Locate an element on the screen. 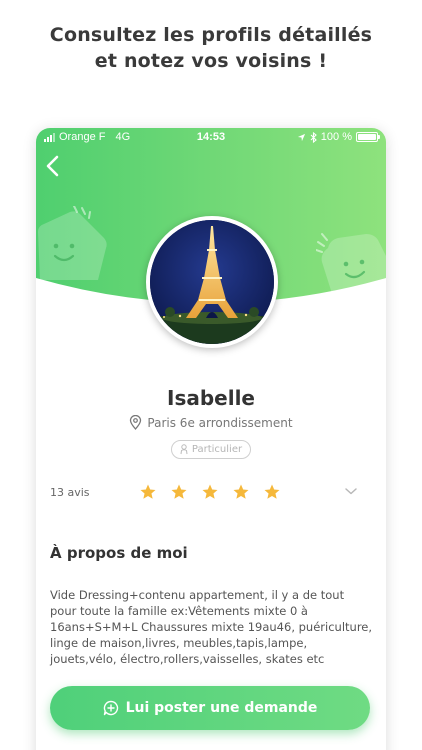  account-type-badge: Particulier is located at coordinates (211, 449).